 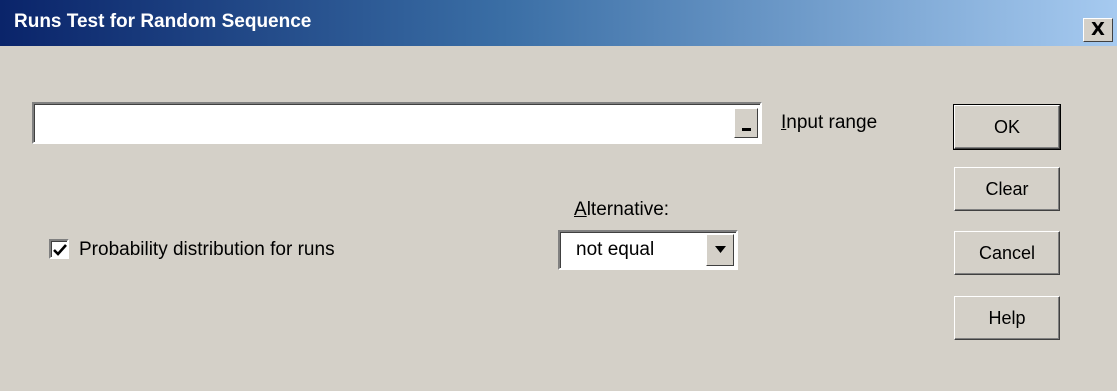 I want to click on alternative-select: not equal, so click(x=648, y=250).